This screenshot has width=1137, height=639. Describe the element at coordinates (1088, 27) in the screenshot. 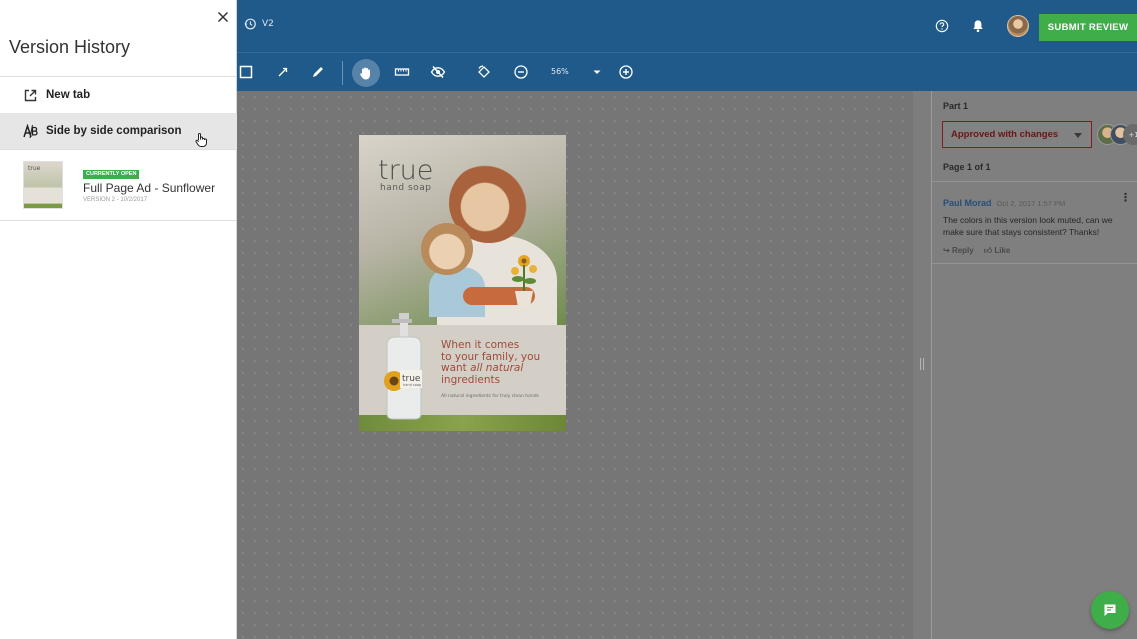

I see `submit-review-button: SUBMIT REVIEW` at that location.